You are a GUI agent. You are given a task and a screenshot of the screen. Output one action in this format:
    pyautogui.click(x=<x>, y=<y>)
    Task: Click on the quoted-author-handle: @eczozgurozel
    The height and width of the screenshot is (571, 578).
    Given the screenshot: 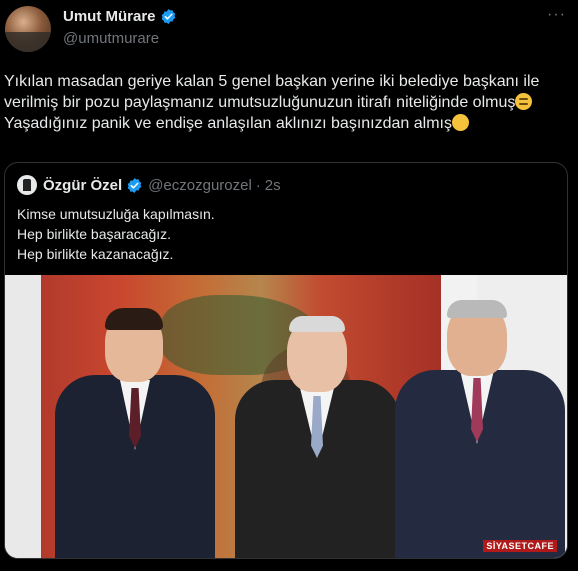 What is the action you would take?
    pyautogui.click(x=200, y=185)
    